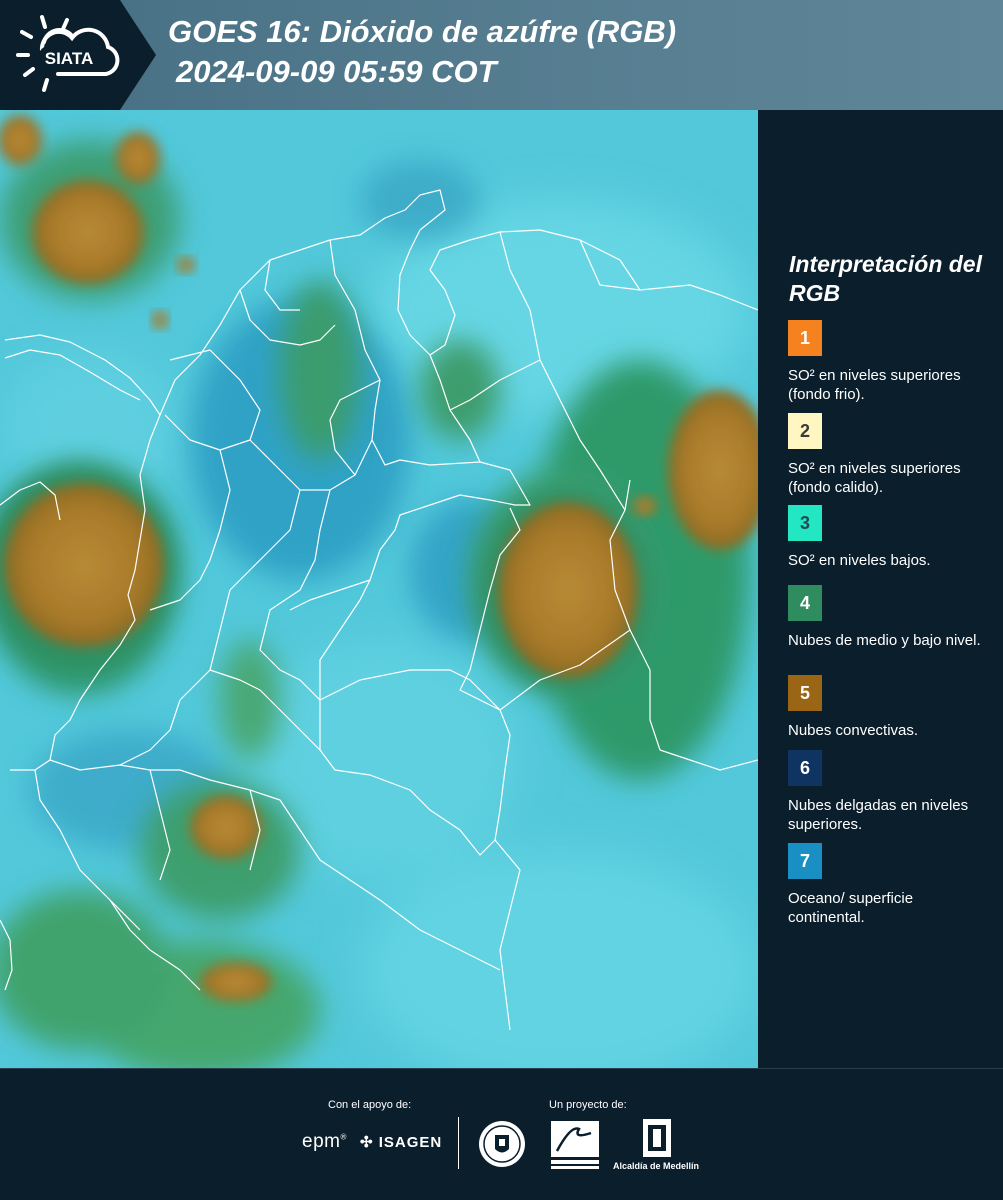 Image resolution: width=1003 pixels, height=1200 pixels. I want to click on isagen-logo: ✣ ISAGEN, so click(401, 1142).